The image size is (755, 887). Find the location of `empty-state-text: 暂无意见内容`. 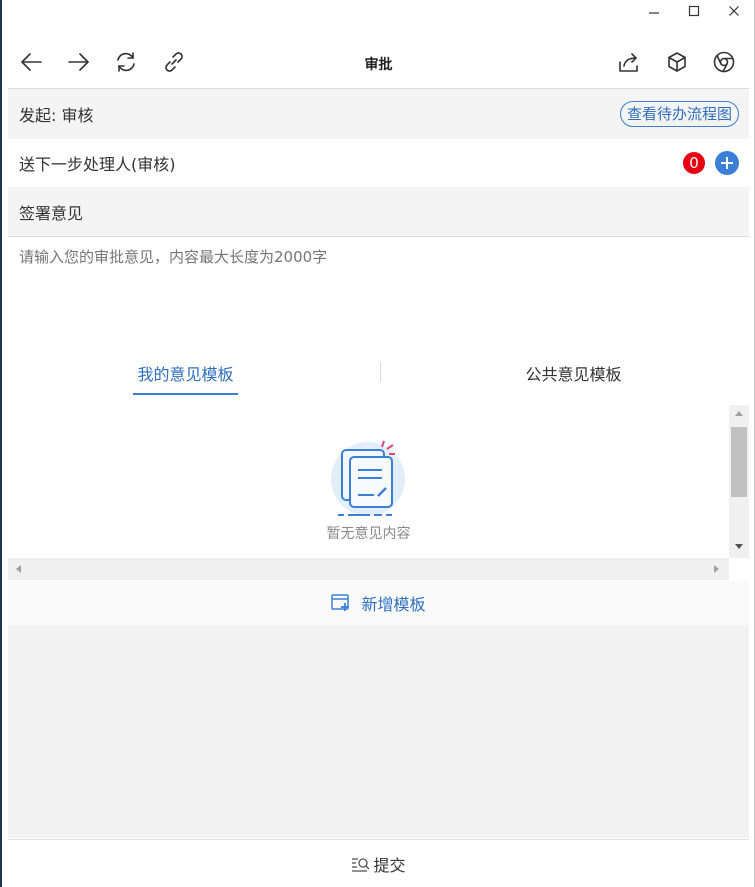

empty-state-text: 暂无意见内容 is located at coordinates (368, 534).